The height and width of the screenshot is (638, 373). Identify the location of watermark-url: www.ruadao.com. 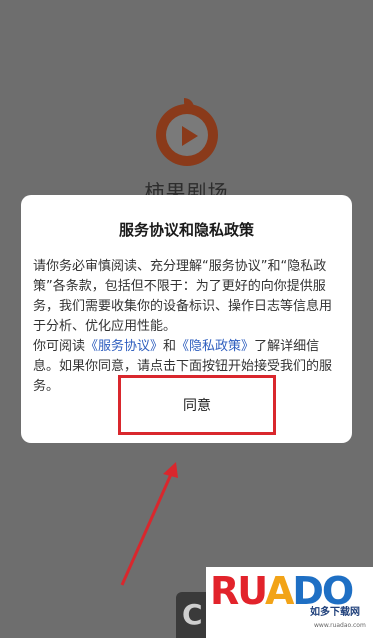
(340, 625).